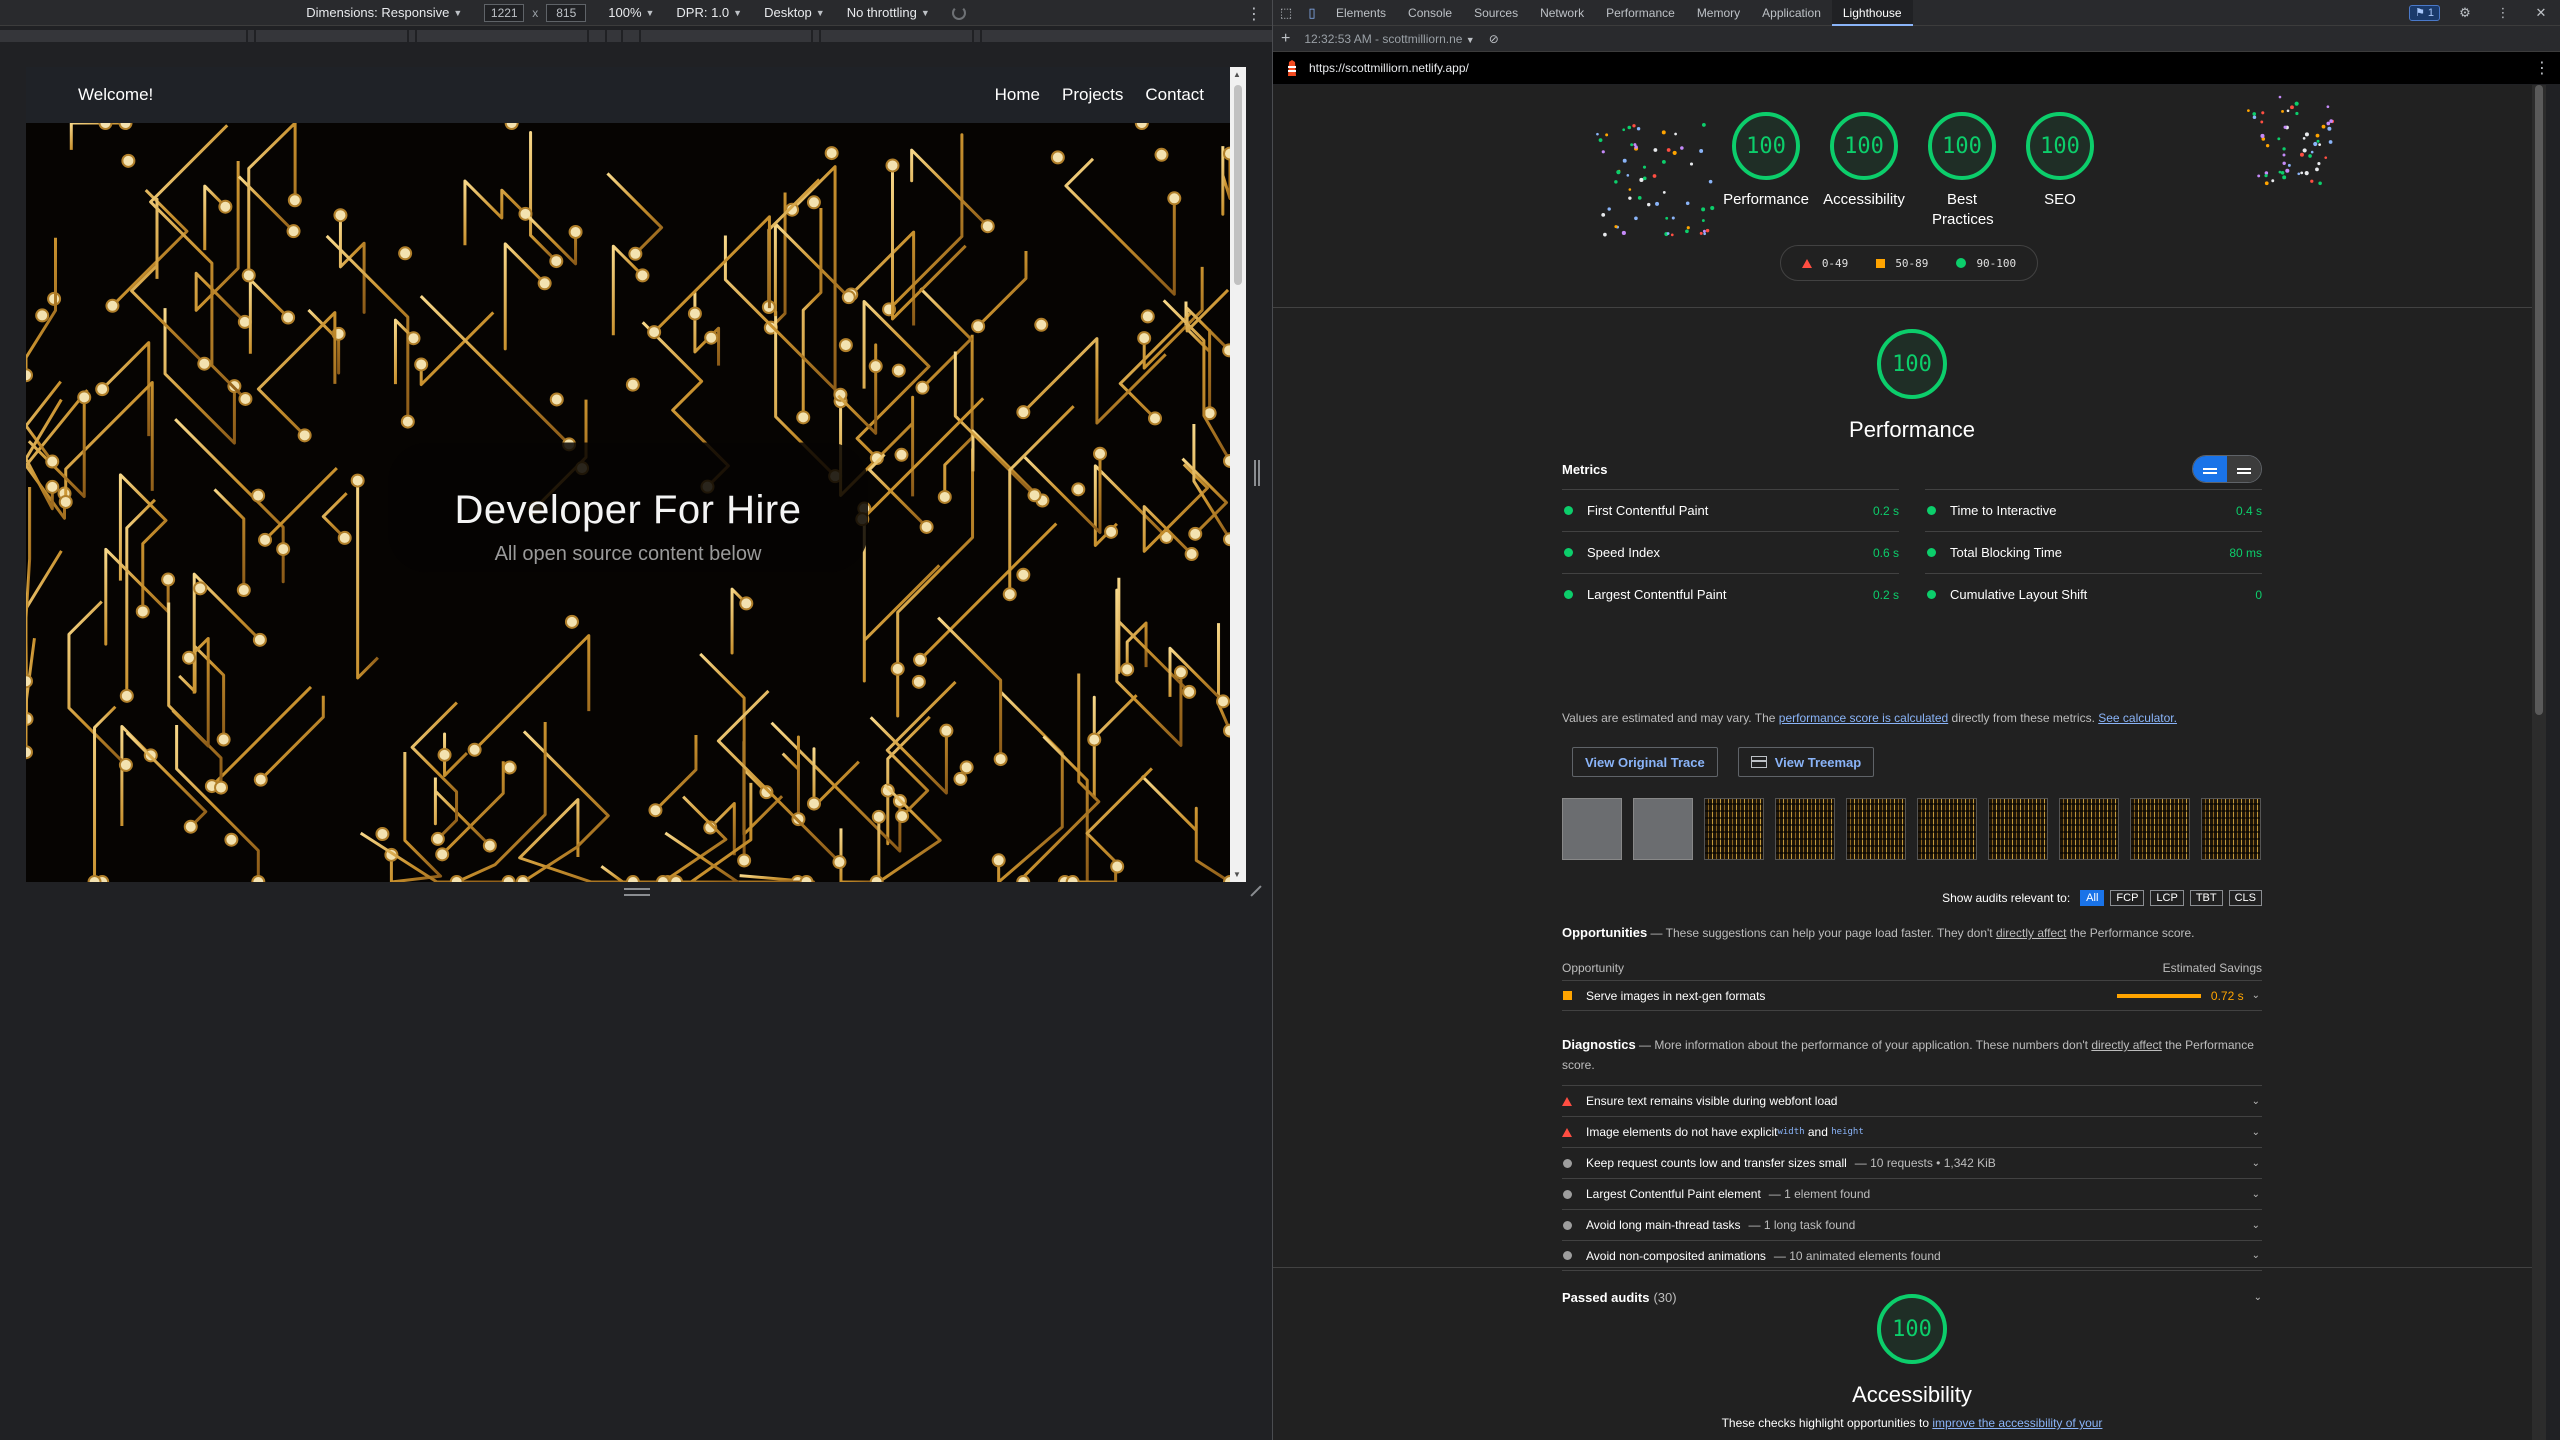 This screenshot has height=1440, width=2560. What do you see at coordinates (384, 12) in the screenshot?
I see `dimensions-dropdown: Dimensions: Responsive ▼` at bounding box center [384, 12].